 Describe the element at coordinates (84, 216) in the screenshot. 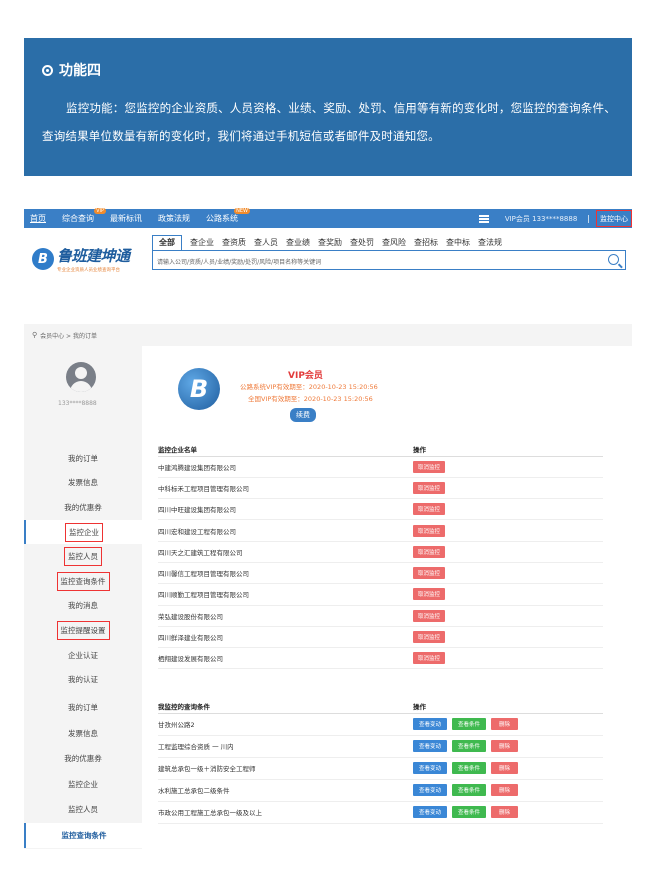

I see `nav-search: 综合查询 VIP` at that location.